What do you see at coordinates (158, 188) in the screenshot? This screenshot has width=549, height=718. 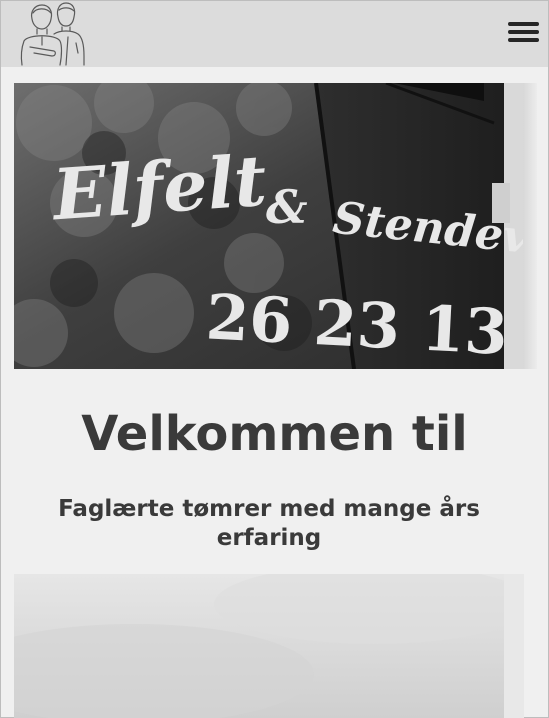 I see `svg-text: Elfelt` at bounding box center [158, 188].